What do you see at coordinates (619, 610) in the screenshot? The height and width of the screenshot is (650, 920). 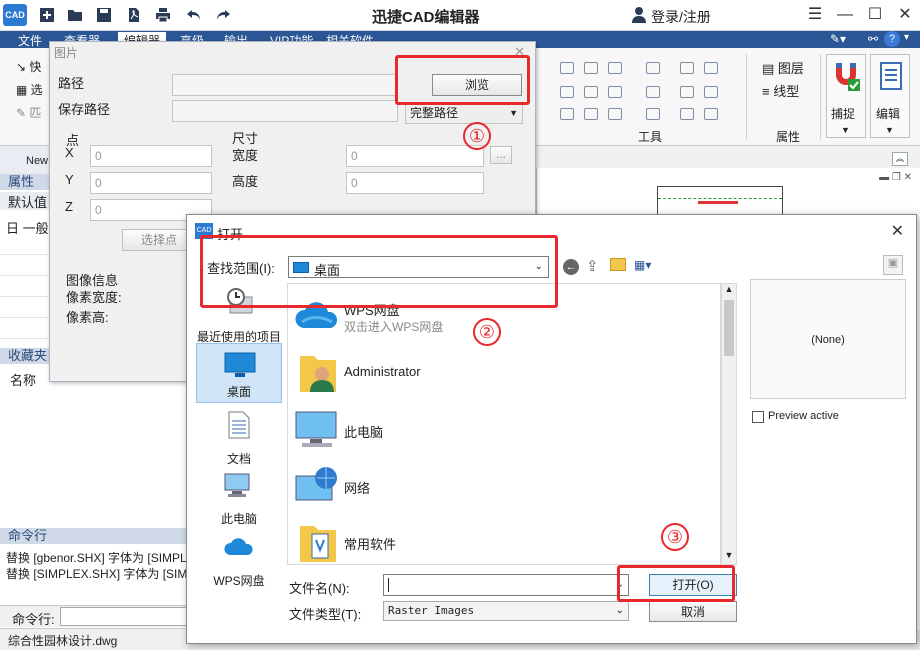 I see `chevron-down-icon: ⌄` at bounding box center [619, 610].